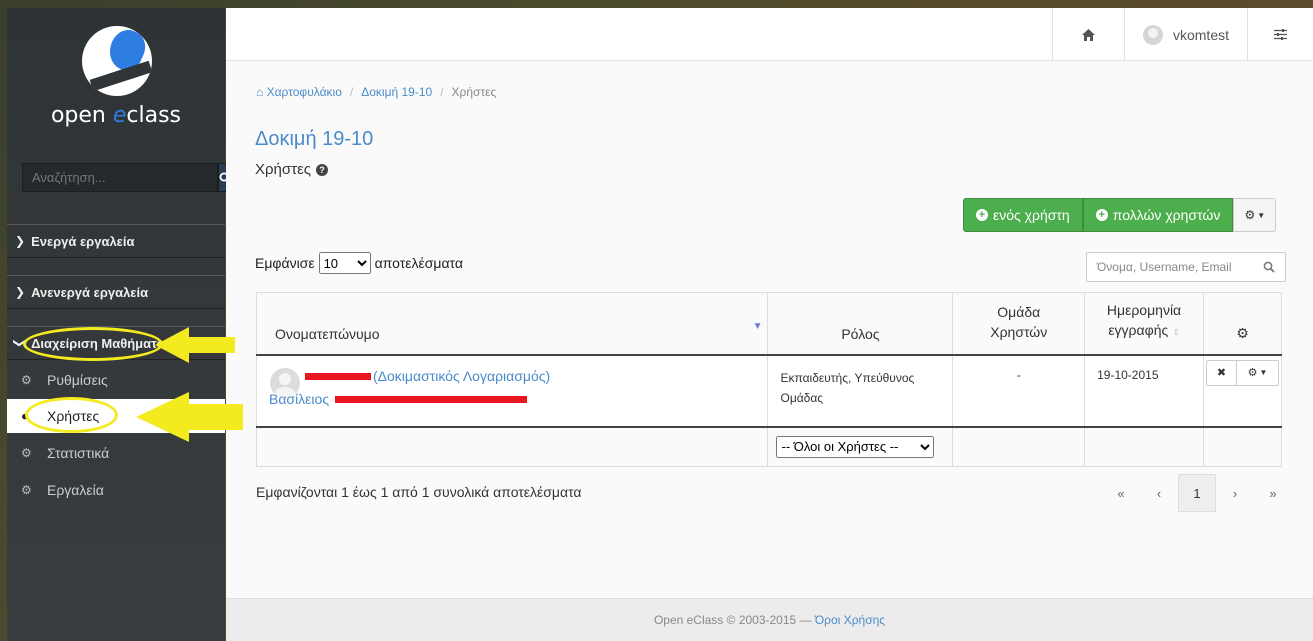  Describe the element at coordinates (116, 115) in the screenshot. I see `brand-name: open eclass` at that location.